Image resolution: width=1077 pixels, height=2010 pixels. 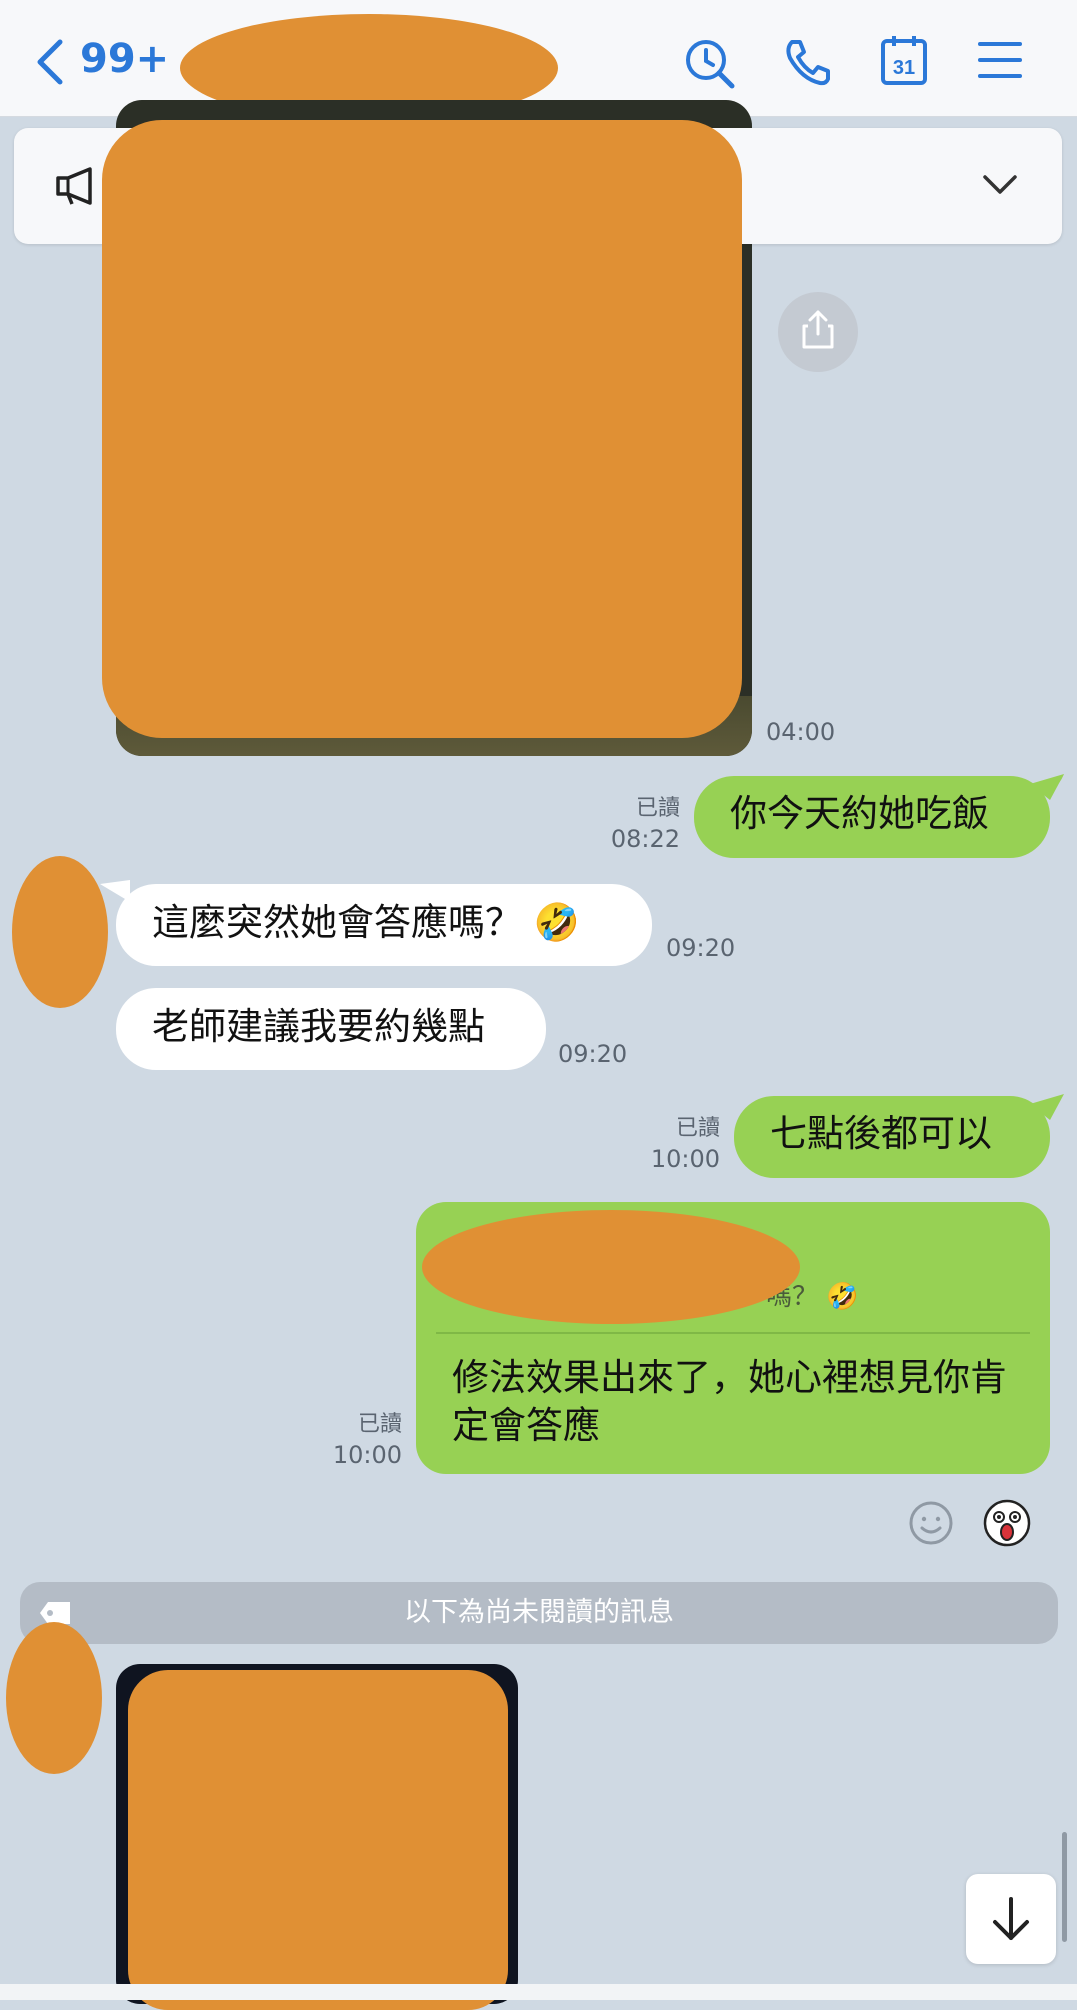 What do you see at coordinates (710, 64) in the screenshot?
I see `search-icon` at bounding box center [710, 64].